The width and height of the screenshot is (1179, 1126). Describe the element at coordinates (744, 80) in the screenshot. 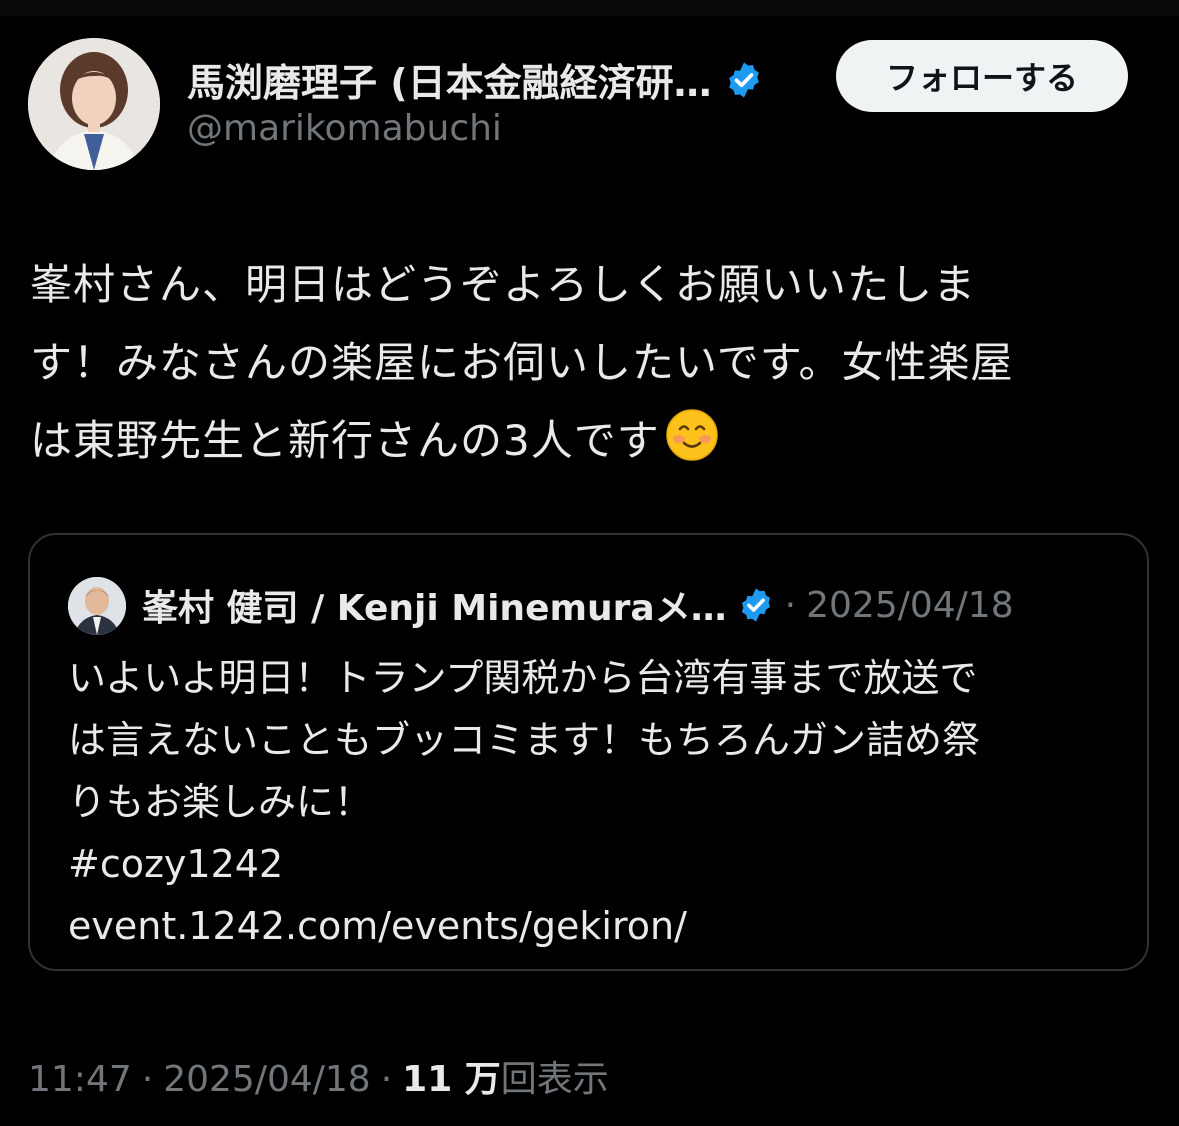

I see `verified-badge-icon` at that location.